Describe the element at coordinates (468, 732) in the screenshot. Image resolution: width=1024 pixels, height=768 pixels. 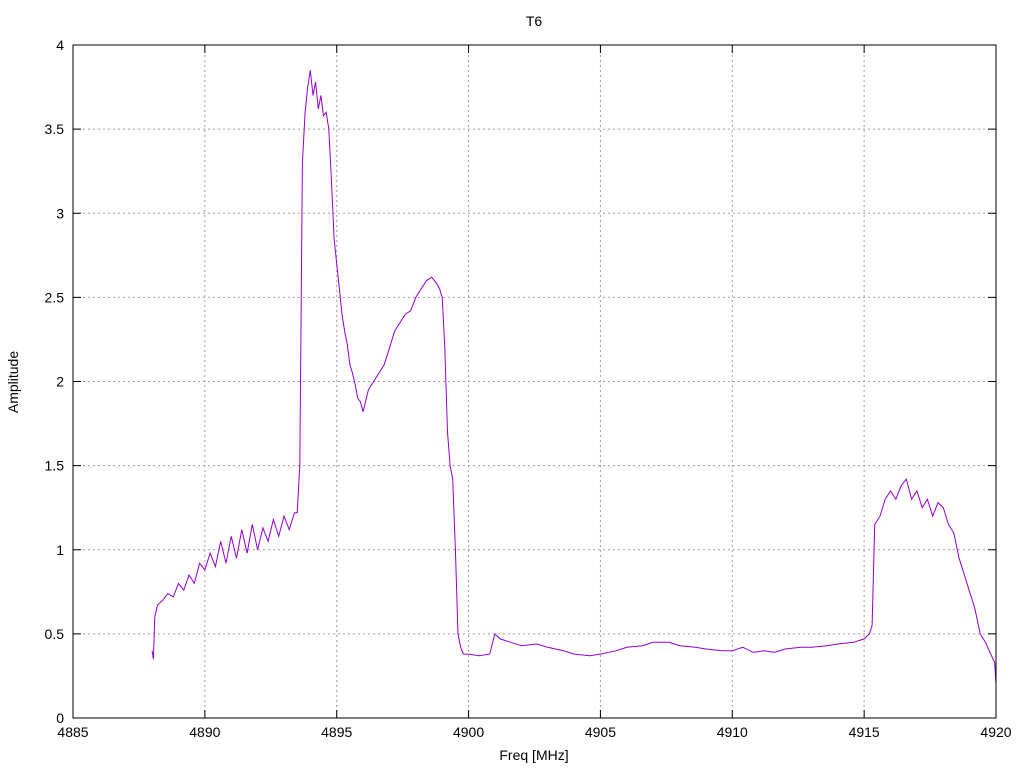
I see `x-tick-label: 4900` at that location.